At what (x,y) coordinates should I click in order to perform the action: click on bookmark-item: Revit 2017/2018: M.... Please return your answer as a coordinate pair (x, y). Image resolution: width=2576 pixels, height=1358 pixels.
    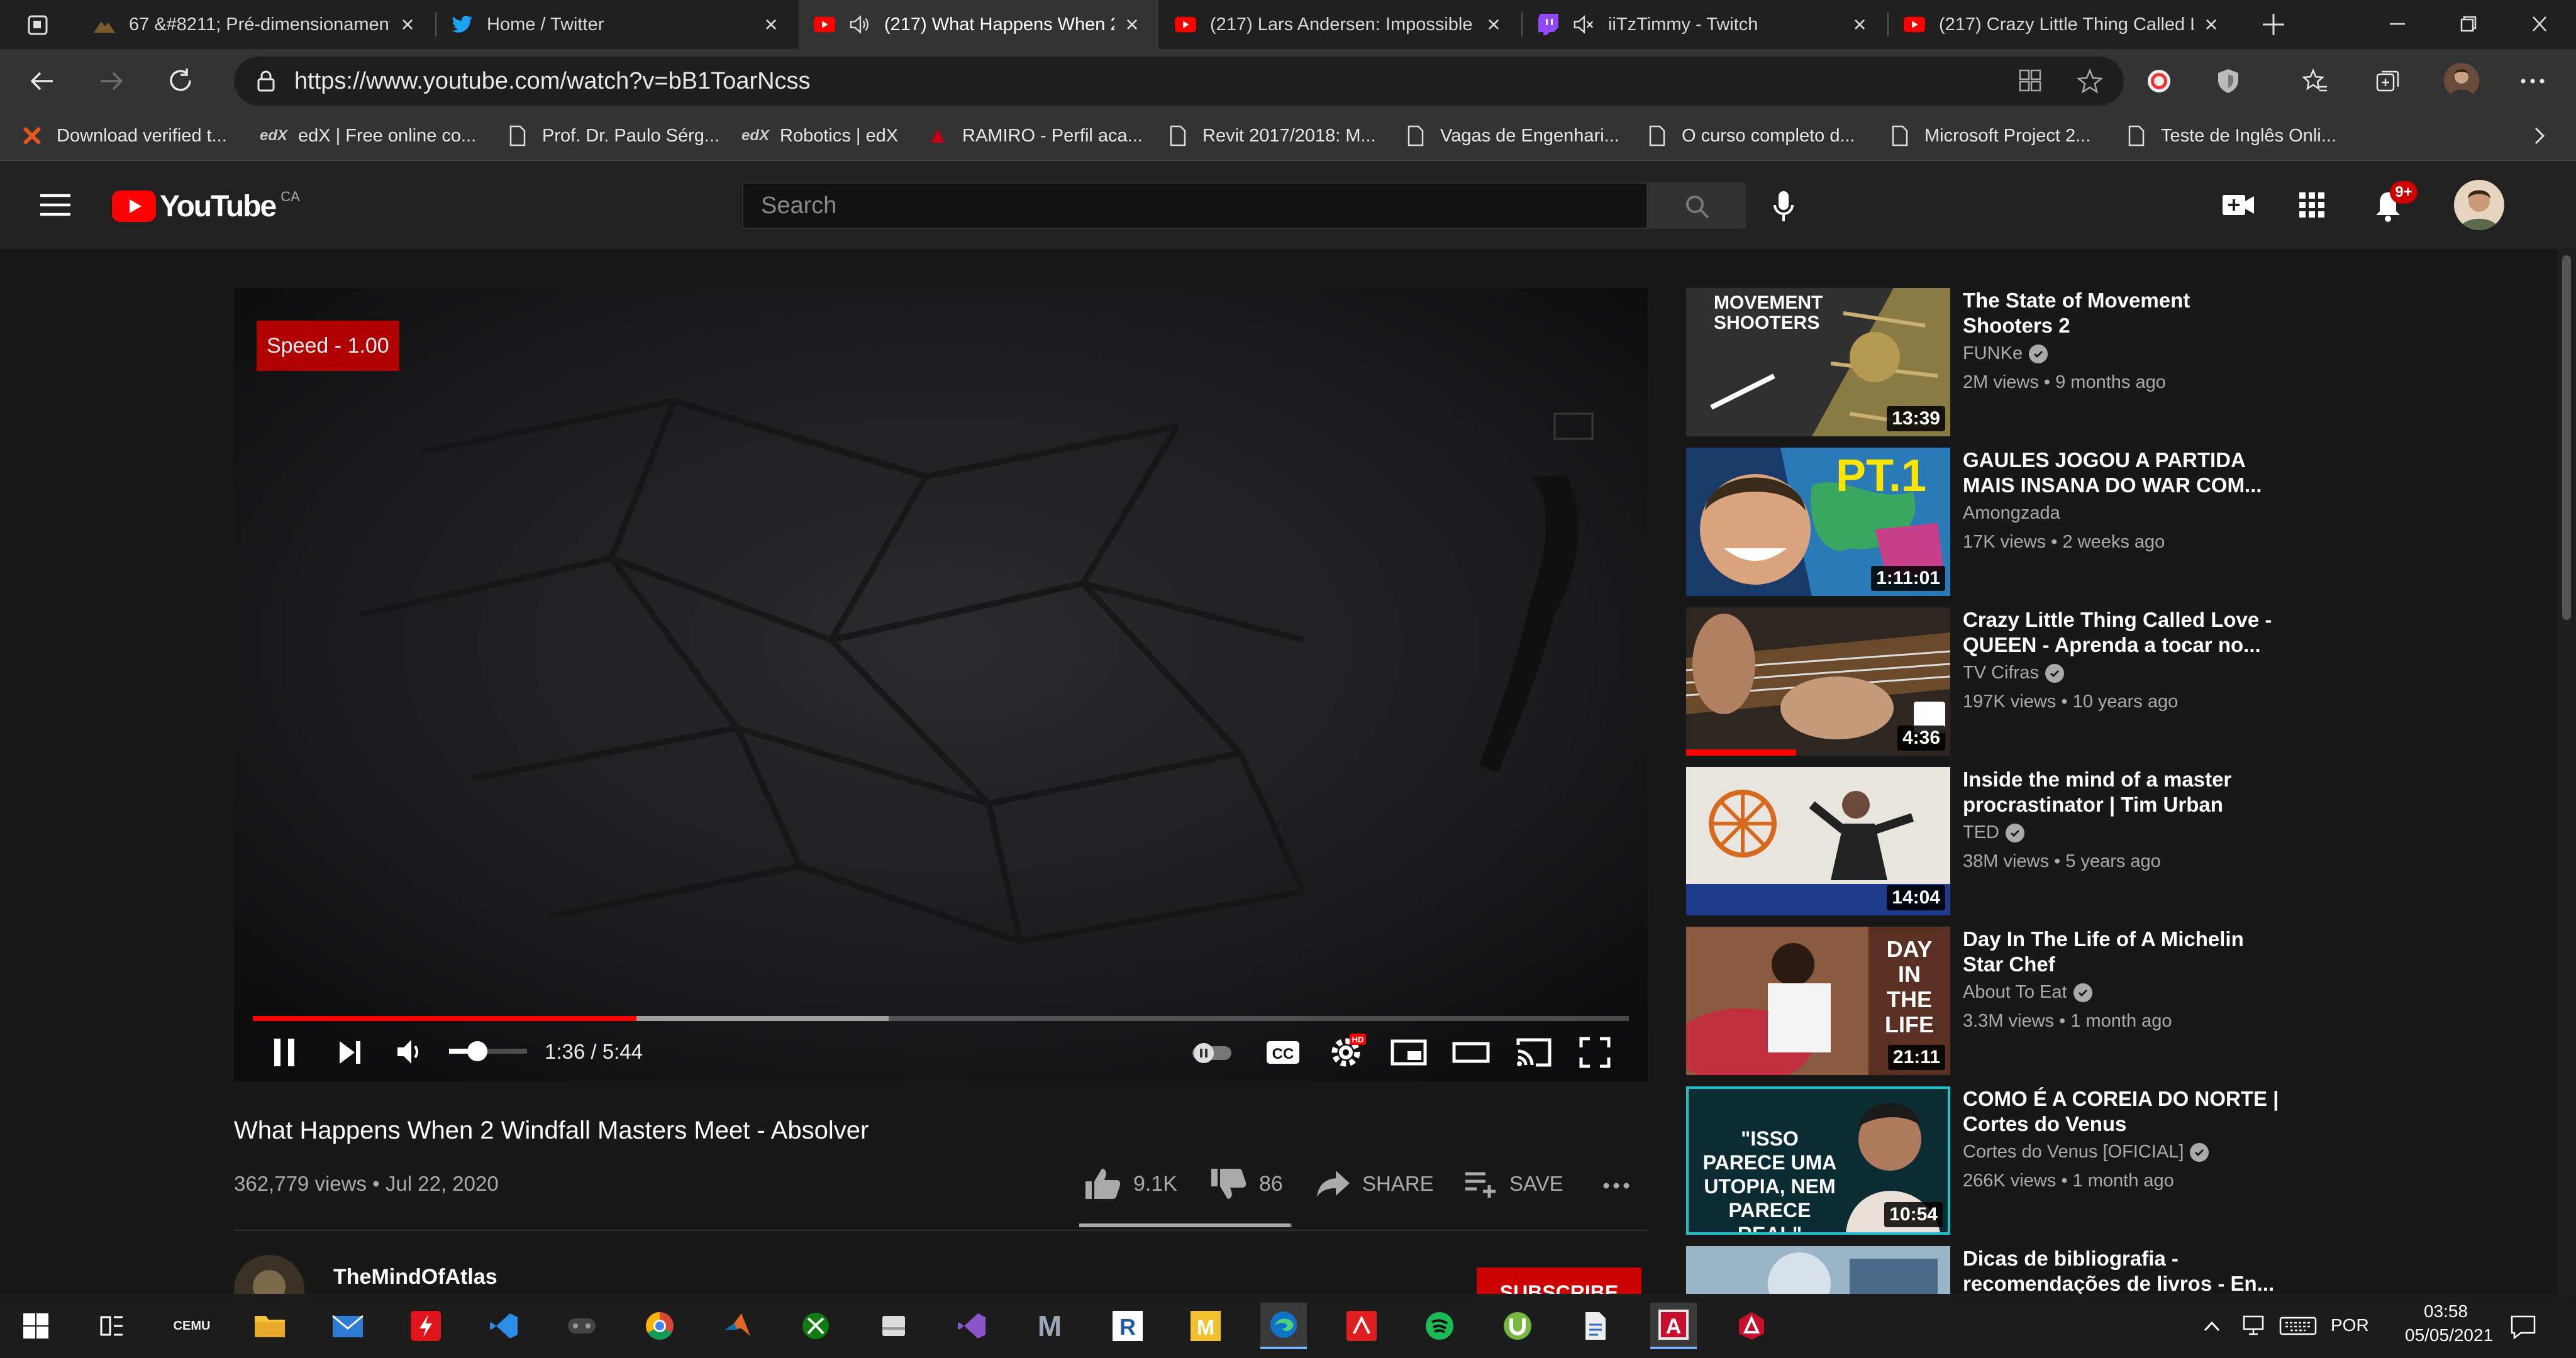
    Looking at the image, I should click on (1271, 136).